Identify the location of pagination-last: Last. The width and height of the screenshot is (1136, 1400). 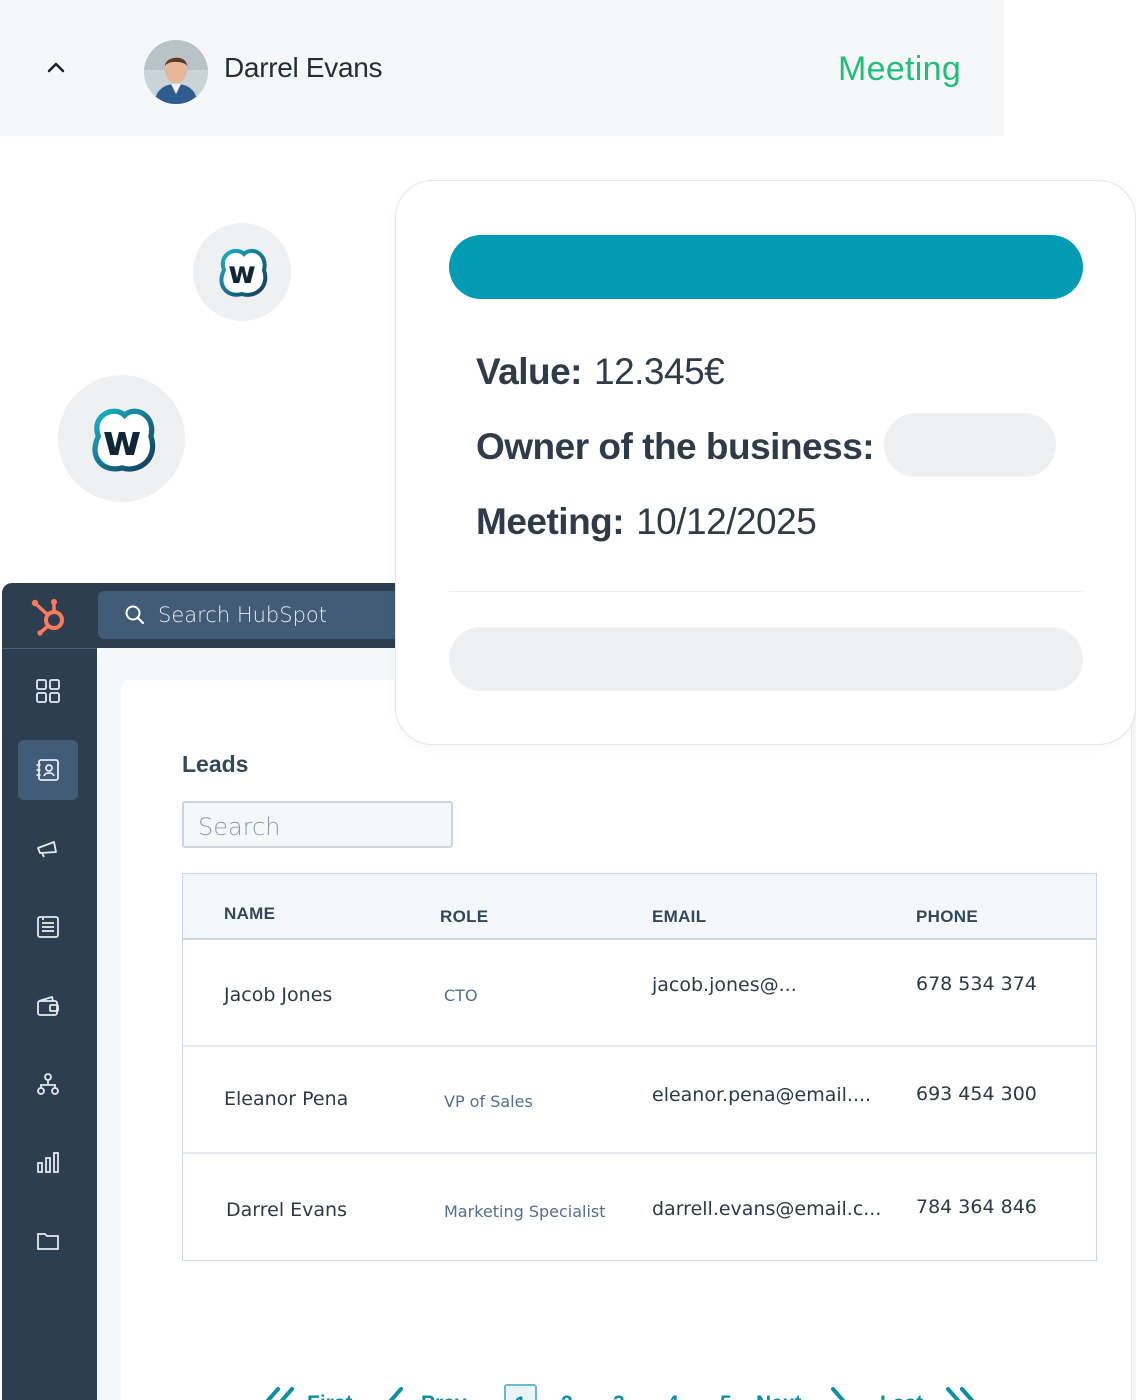
(901, 1396).